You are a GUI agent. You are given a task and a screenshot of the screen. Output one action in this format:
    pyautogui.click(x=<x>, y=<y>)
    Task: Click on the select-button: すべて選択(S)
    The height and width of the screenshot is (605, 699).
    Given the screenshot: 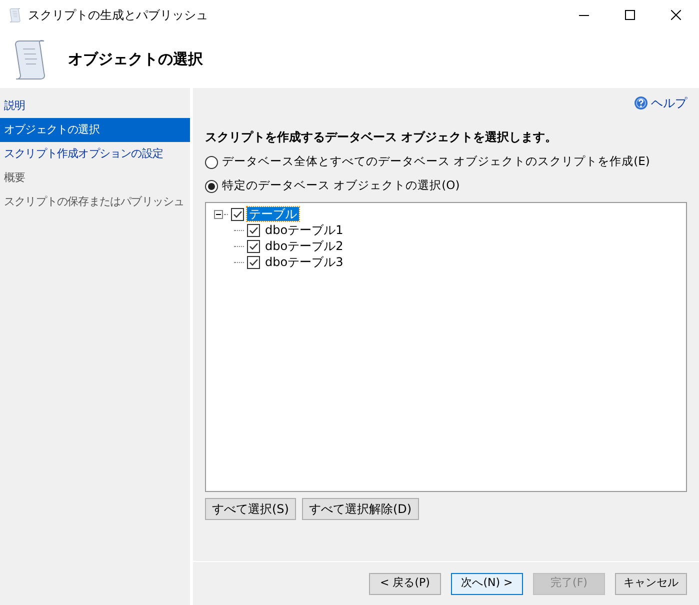 What is the action you would take?
    pyautogui.click(x=250, y=509)
    